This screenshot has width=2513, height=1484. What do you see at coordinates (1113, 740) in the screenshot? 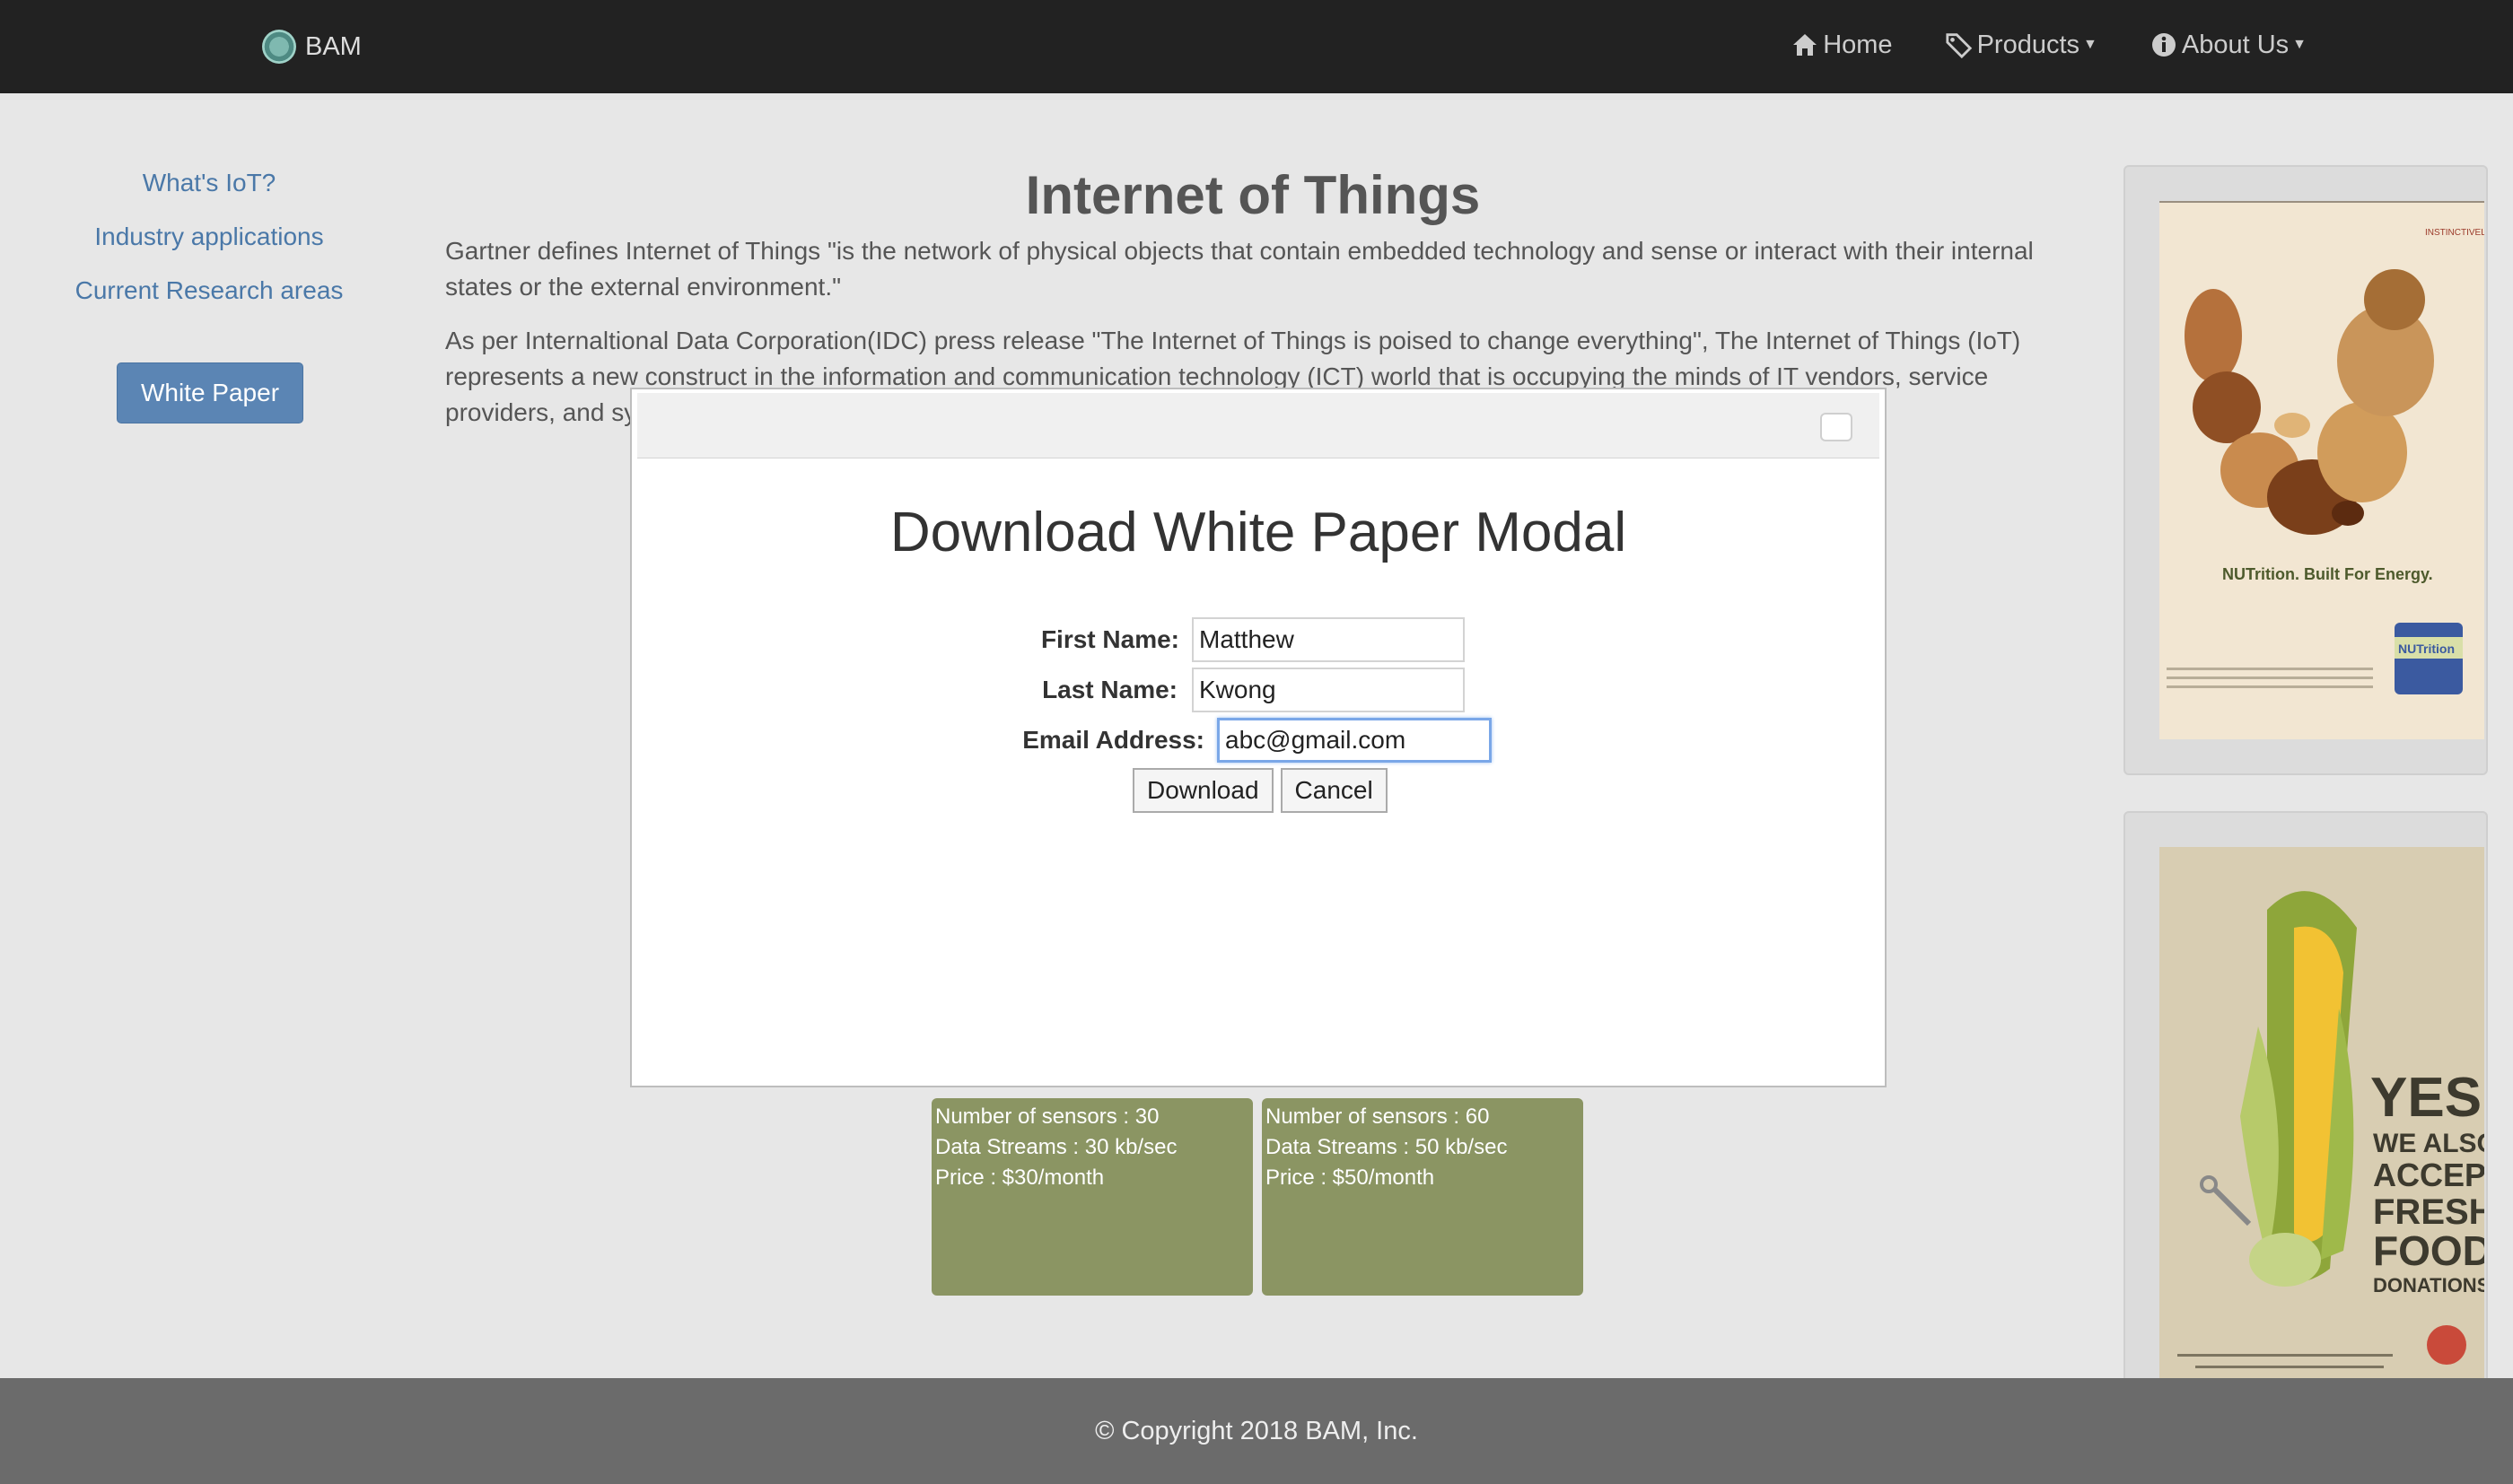
I see `email-label: Email Address:` at bounding box center [1113, 740].